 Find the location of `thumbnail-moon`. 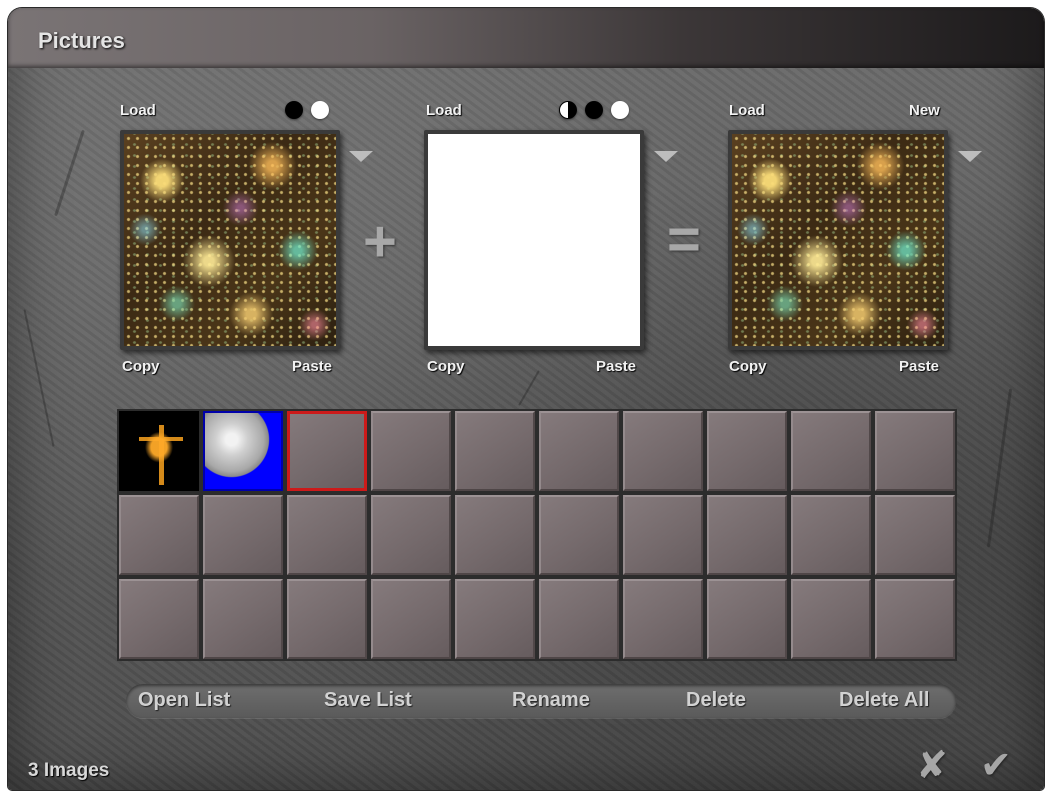

thumbnail-moon is located at coordinates (243, 451).